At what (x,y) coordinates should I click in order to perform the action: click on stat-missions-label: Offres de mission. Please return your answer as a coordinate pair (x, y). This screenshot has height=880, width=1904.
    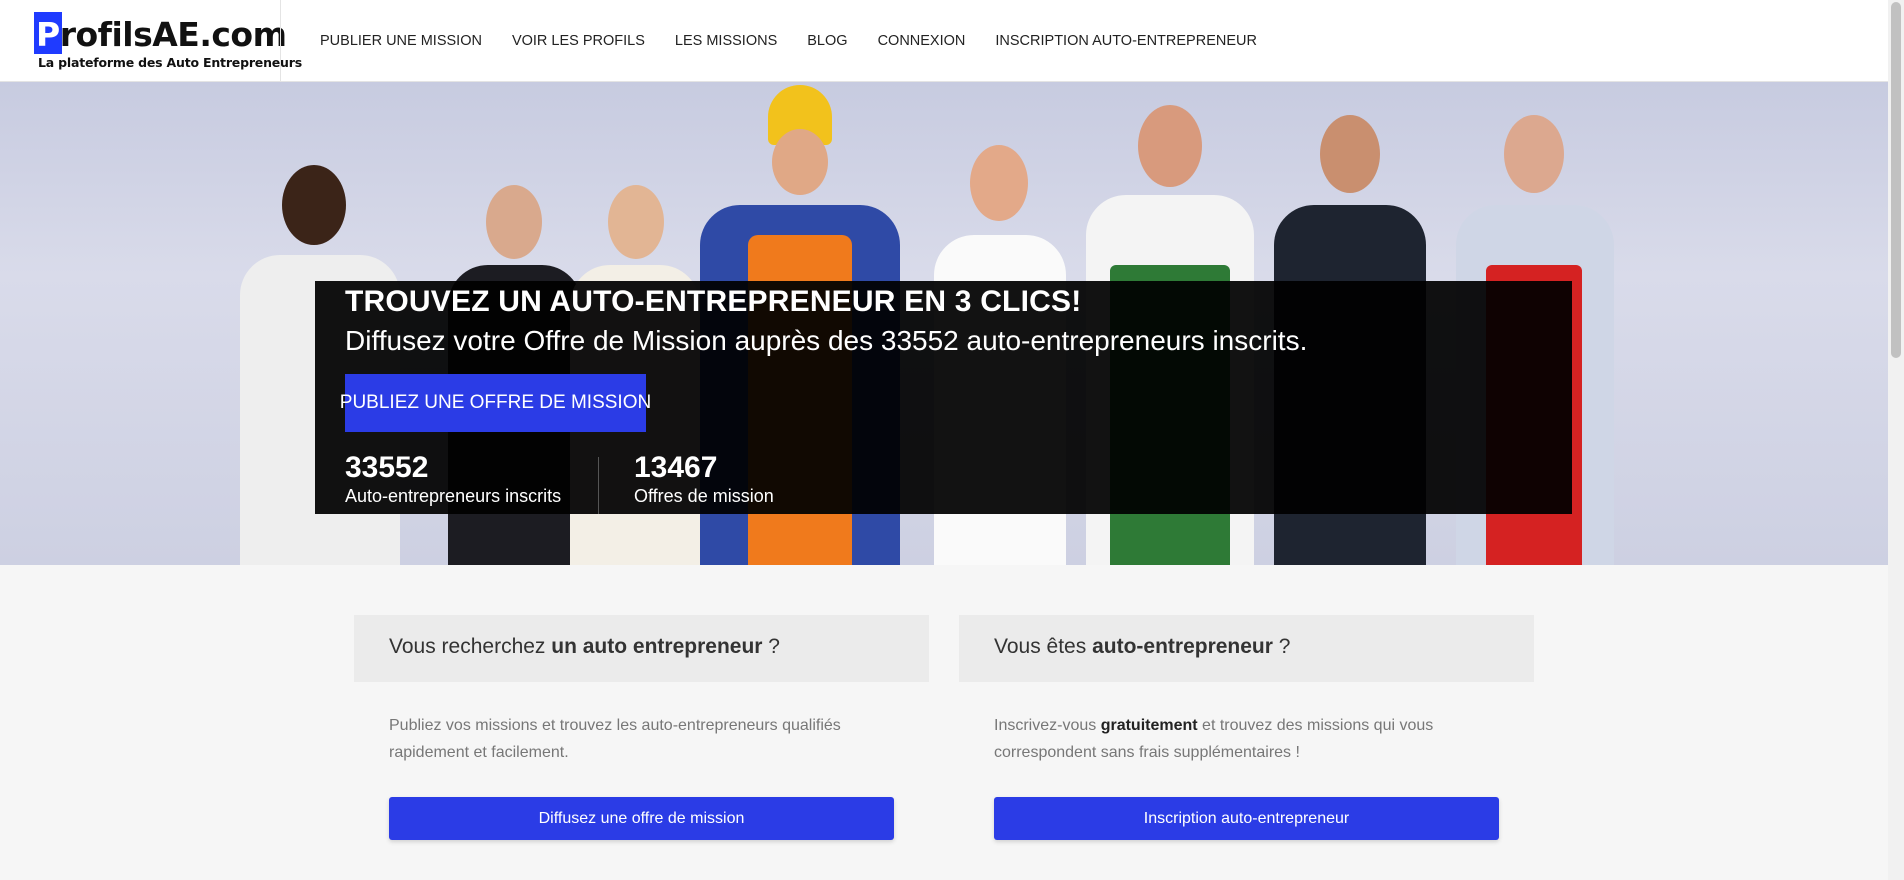
    Looking at the image, I should click on (704, 496).